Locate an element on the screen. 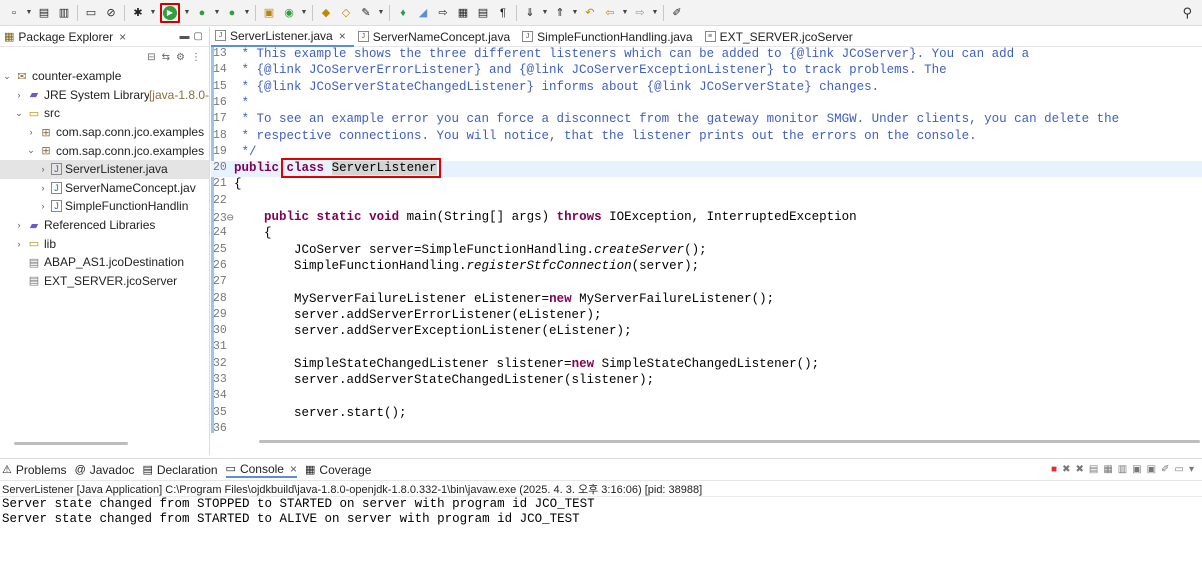 The height and width of the screenshot is (579, 1202). view-menu-icon: ⋮ is located at coordinates (196, 57).